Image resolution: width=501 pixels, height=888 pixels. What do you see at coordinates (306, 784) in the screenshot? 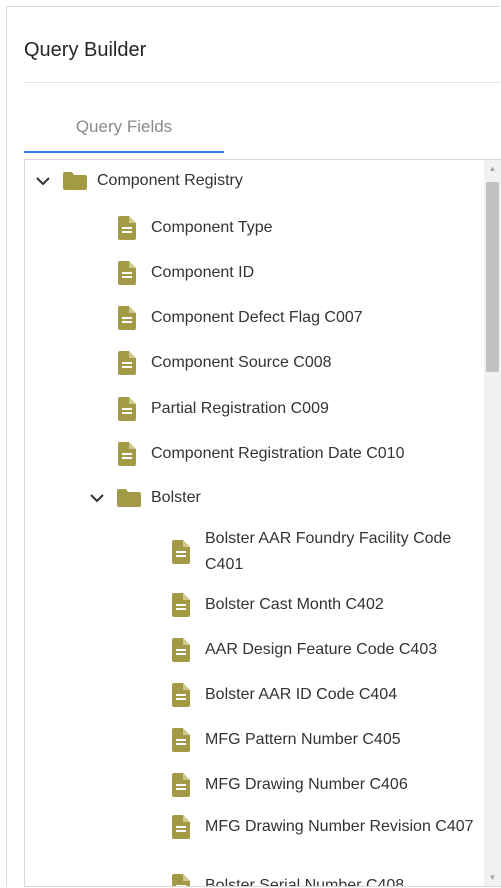
I see `tree-leaf-label: MFG Drawing Number C406` at bounding box center [306, 784].